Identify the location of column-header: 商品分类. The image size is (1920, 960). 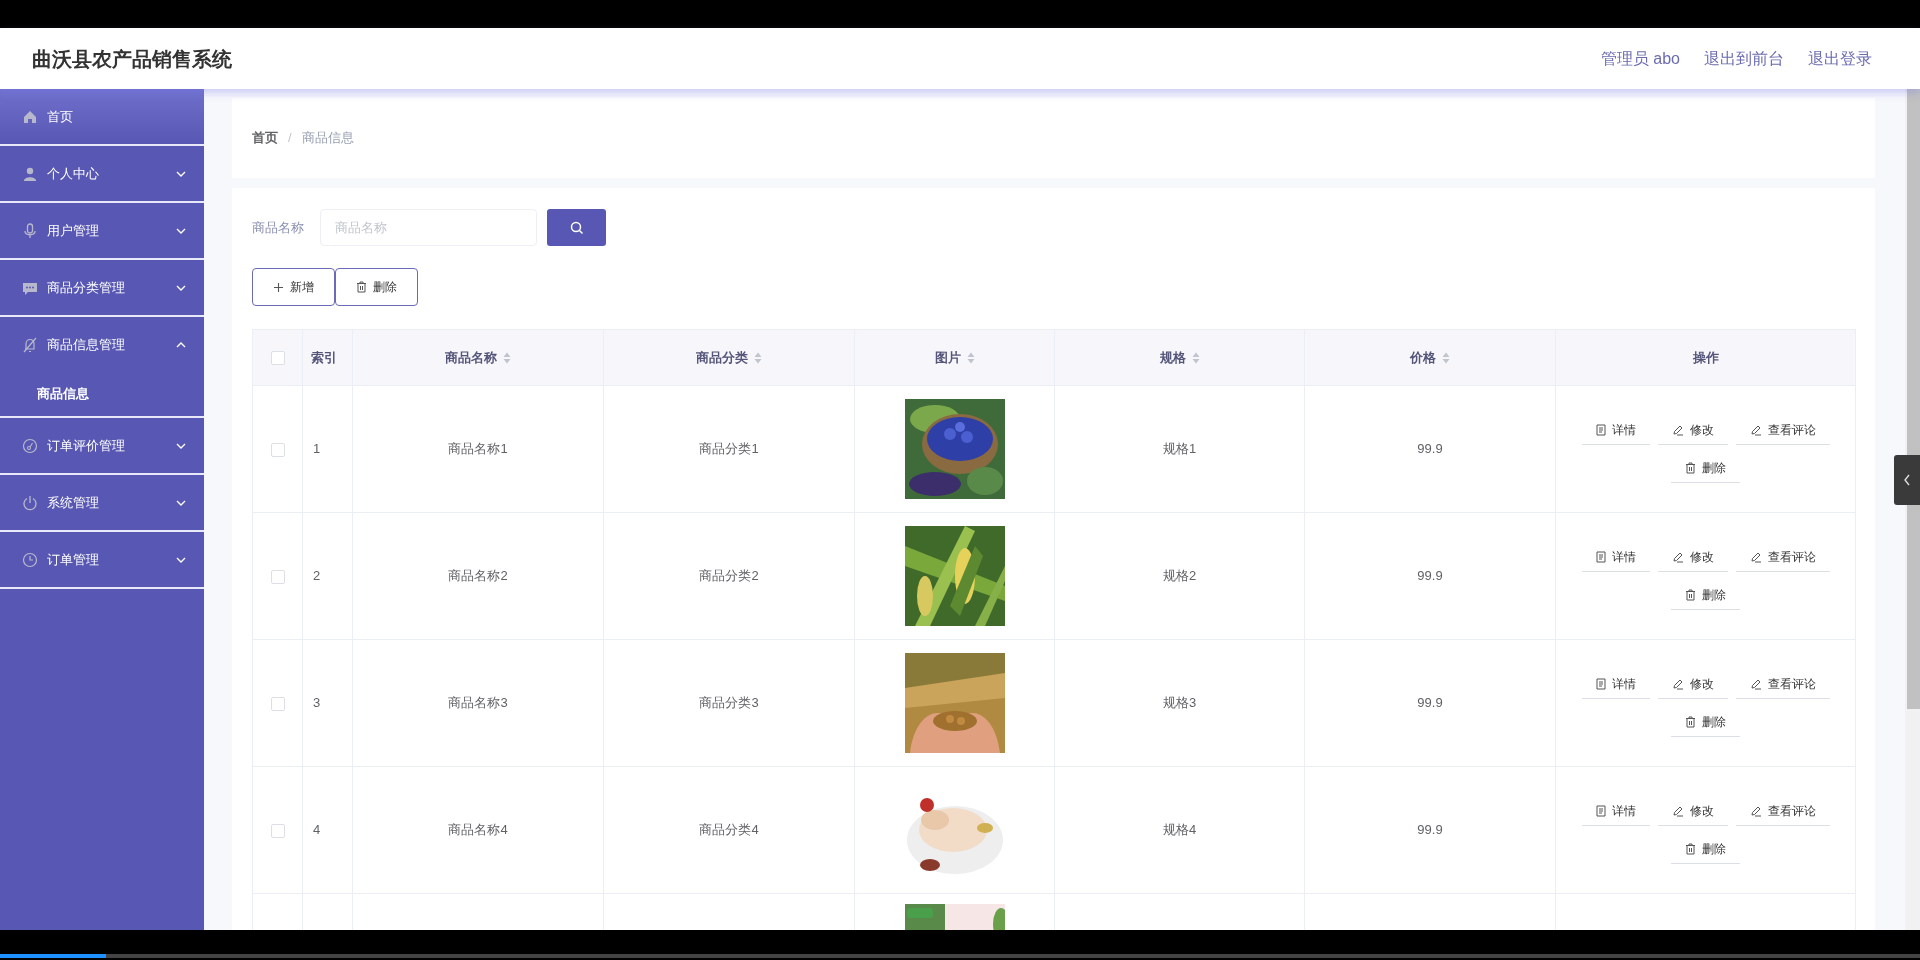
(729, 357).